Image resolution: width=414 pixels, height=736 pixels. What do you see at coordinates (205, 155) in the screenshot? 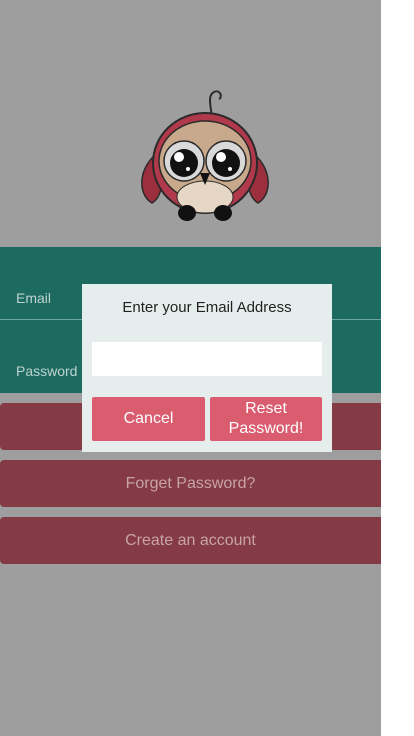
I see `owl-logo-icon` at bounding box center [205, 155].